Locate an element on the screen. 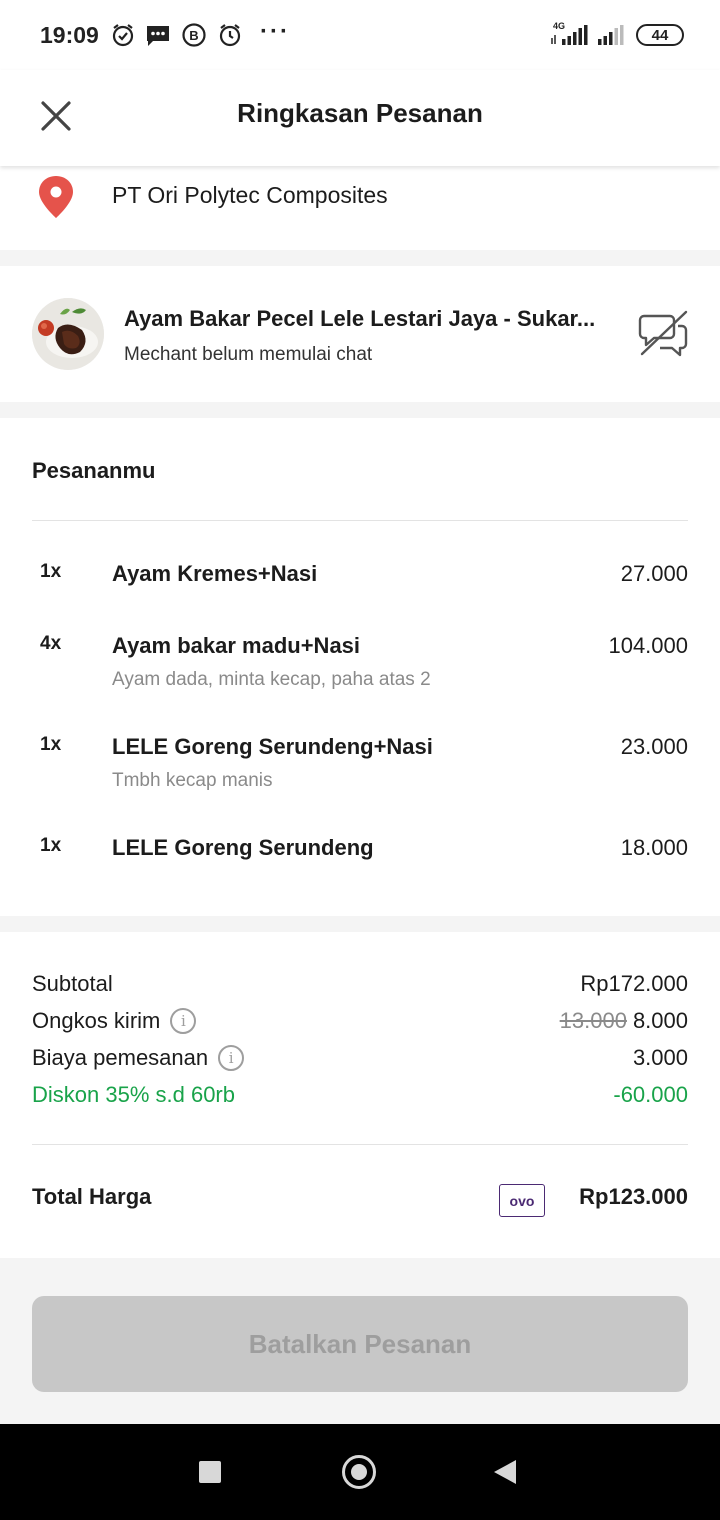  signal-2-icon is located at coordinates (611, 35).